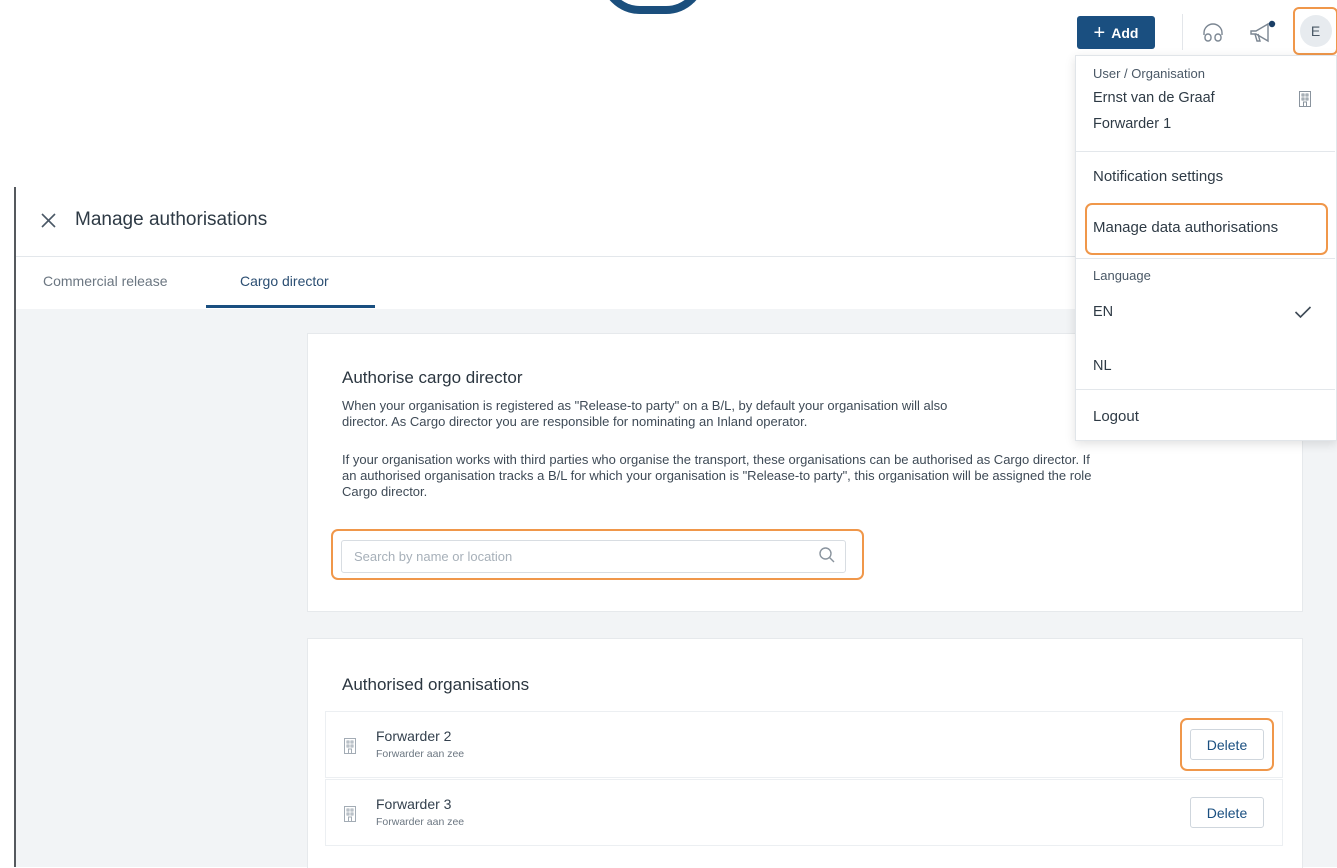 Image resolution: width=1337 pixels, height=868 pixels. Describe the element at coordinates (1122, 275) in the screenshot. I see `menu-language-label: Language` at that location.